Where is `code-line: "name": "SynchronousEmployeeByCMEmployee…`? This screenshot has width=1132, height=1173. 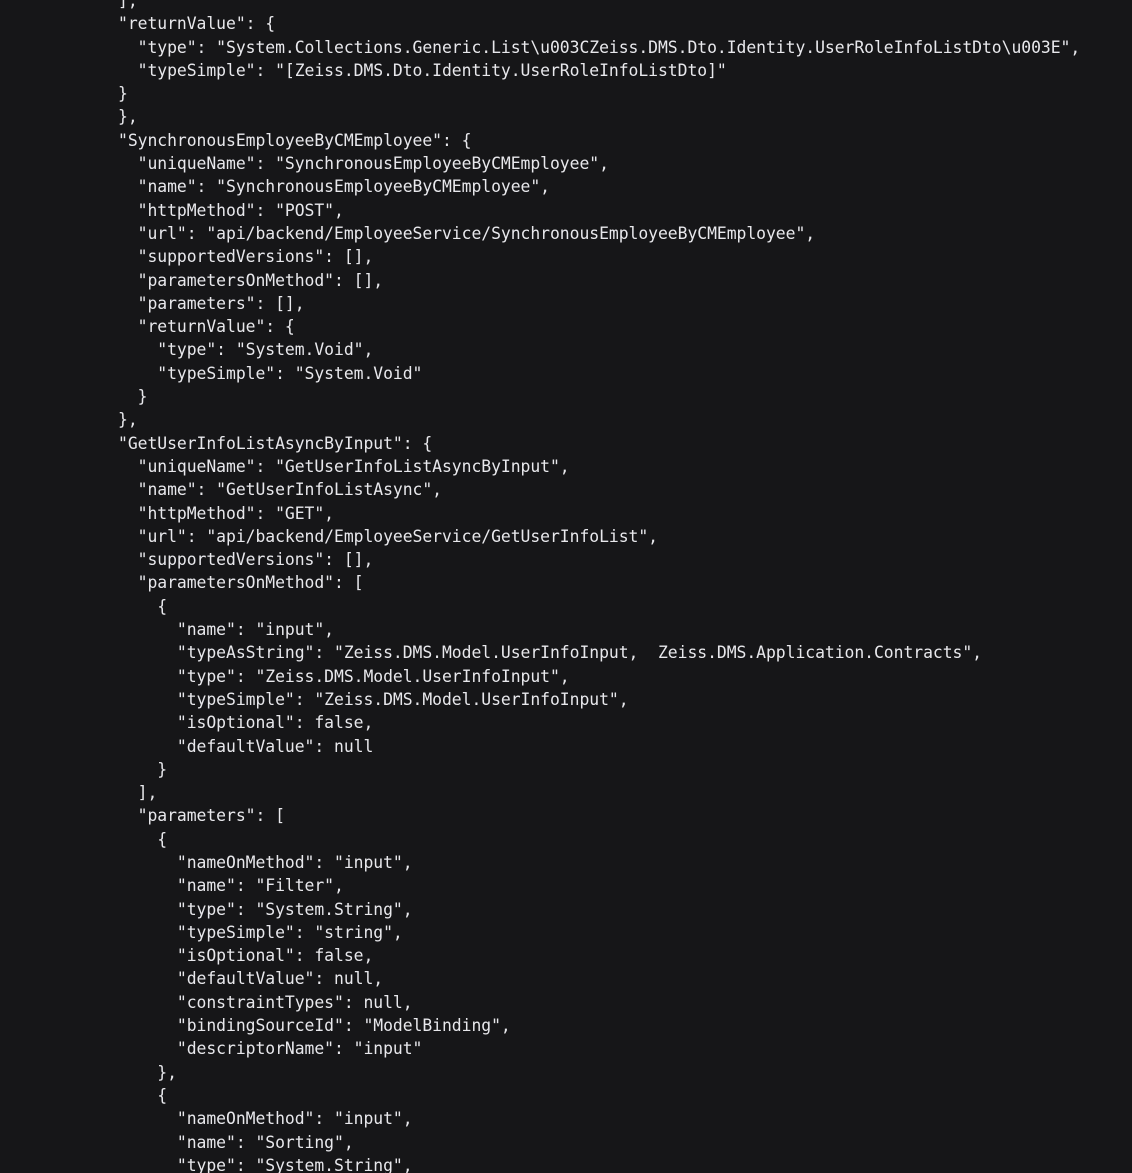
code-line: "name": "SynchronousEmployeeByCMEmployee… is located at coordinates (334, 187).